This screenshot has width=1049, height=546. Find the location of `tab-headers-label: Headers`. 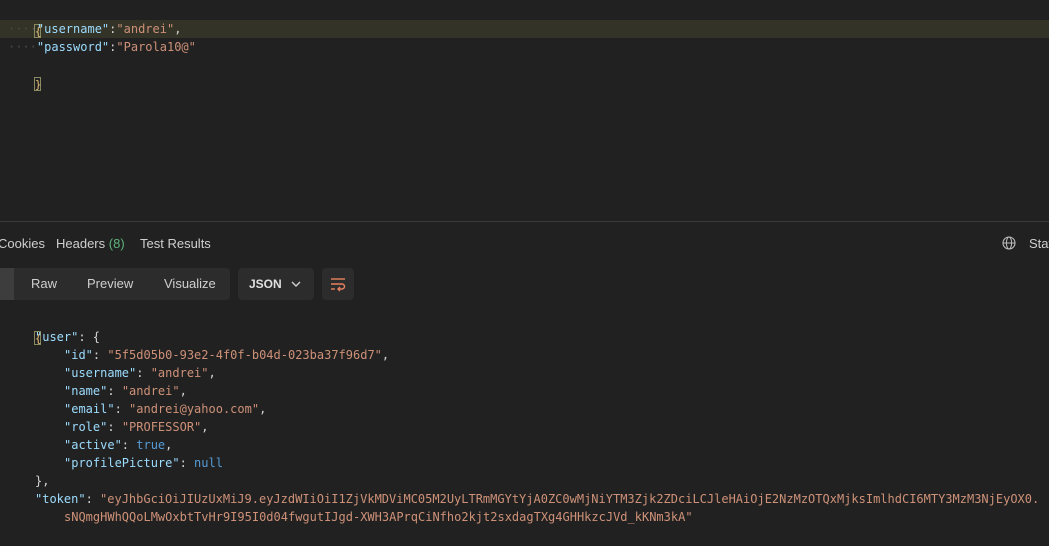

tab-headers-label: Headers is located at coordinates (81, 243).